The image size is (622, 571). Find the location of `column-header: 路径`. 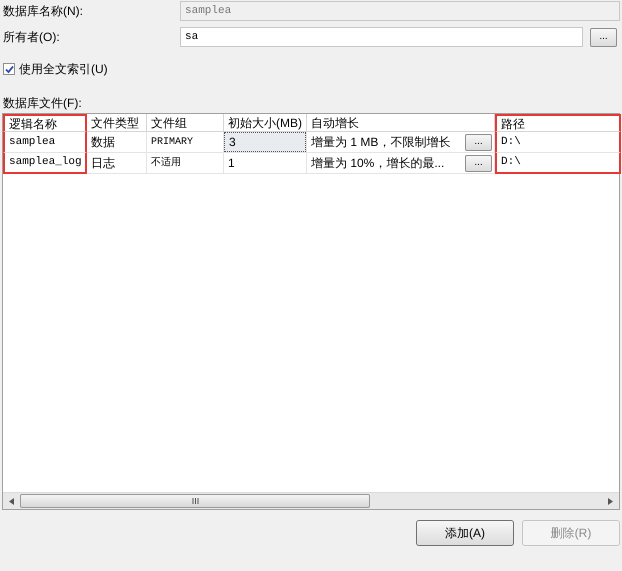

column-header: 路径 is located at coordinates (558, 123).